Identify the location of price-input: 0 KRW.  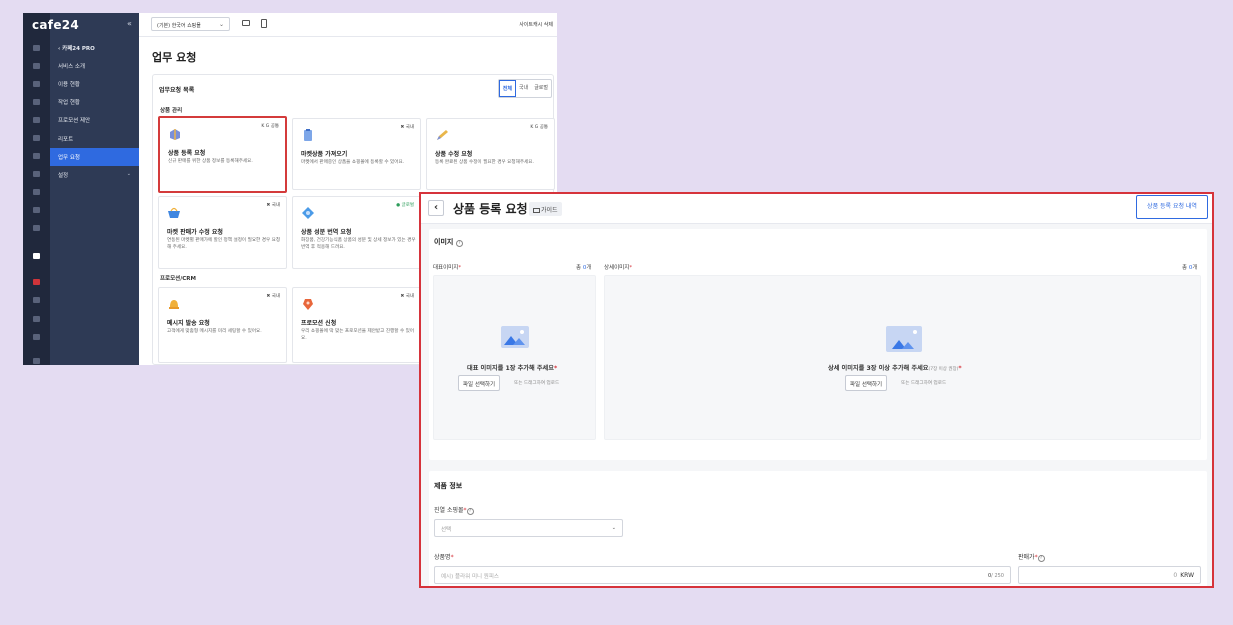
(1109, 575).